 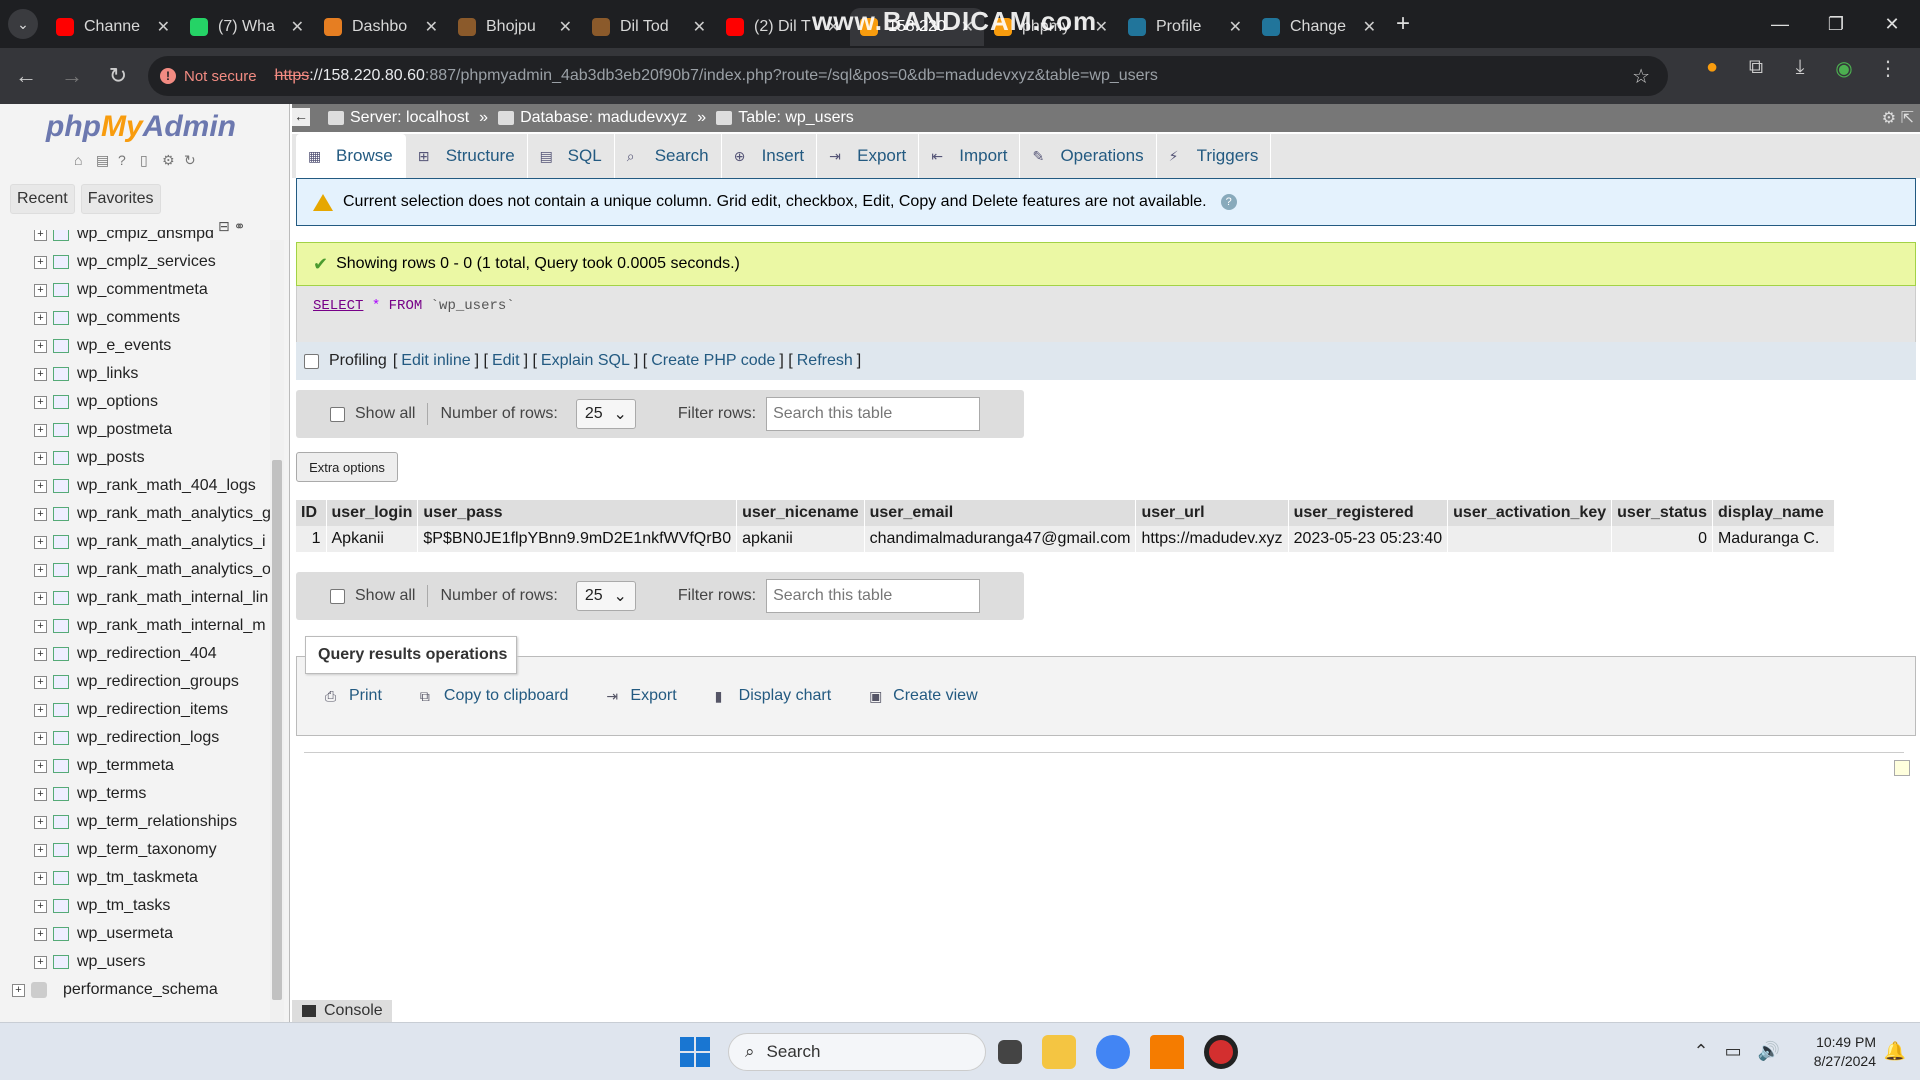 What do you see at coordinates (603, 118) in the screenshot?
I see `breadcrumb-database: Database: madudevxyz` at bounding box center [603, 118].